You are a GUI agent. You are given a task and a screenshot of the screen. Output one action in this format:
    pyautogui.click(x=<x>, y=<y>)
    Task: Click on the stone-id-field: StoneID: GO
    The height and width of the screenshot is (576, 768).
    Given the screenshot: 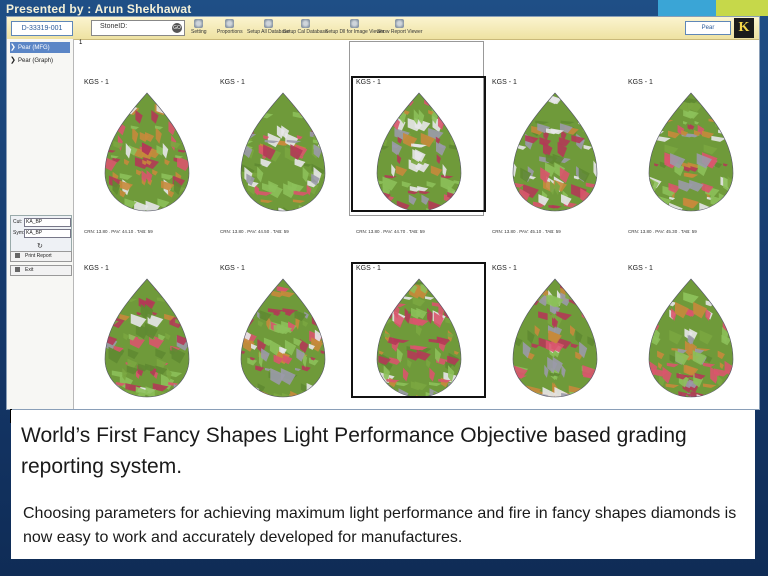 What is the action you would take?
    pyautogui.click(x=138, y=28)
    